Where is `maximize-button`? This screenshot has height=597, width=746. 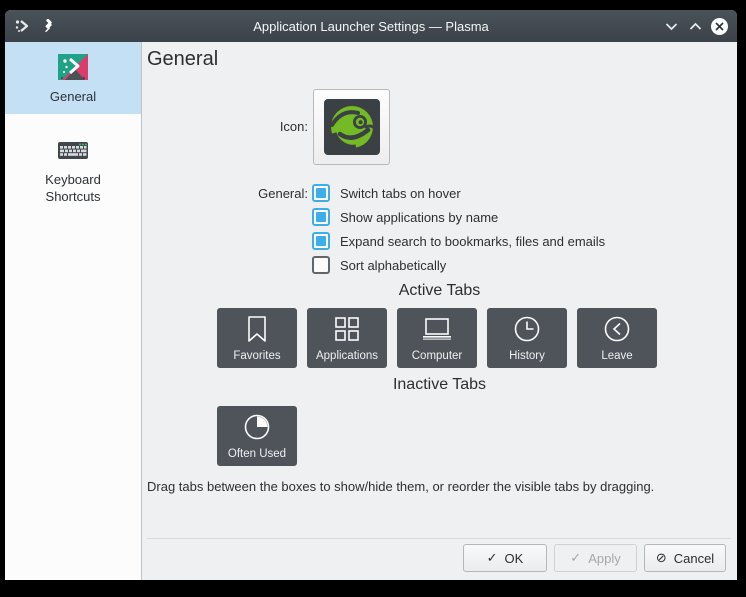 maximize-button is located at coordinates (695, 26).